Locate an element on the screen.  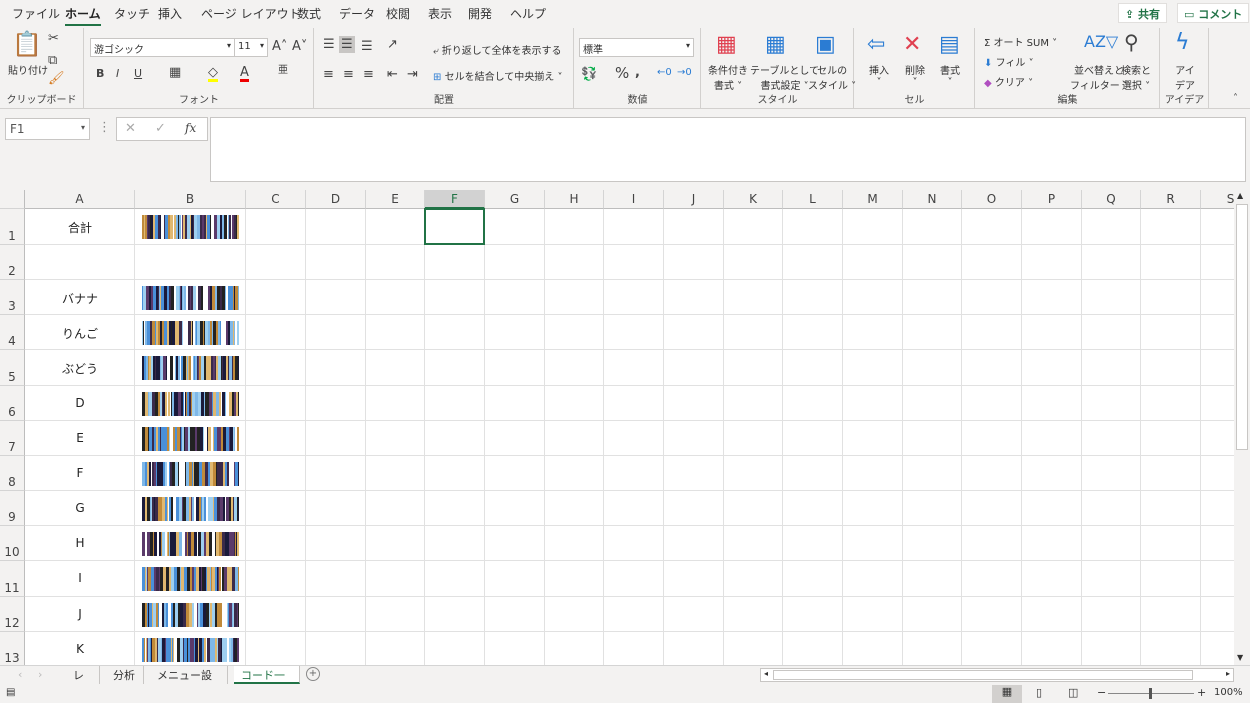
grow-font-icon: A˄ is located at coordinates (279, 46).